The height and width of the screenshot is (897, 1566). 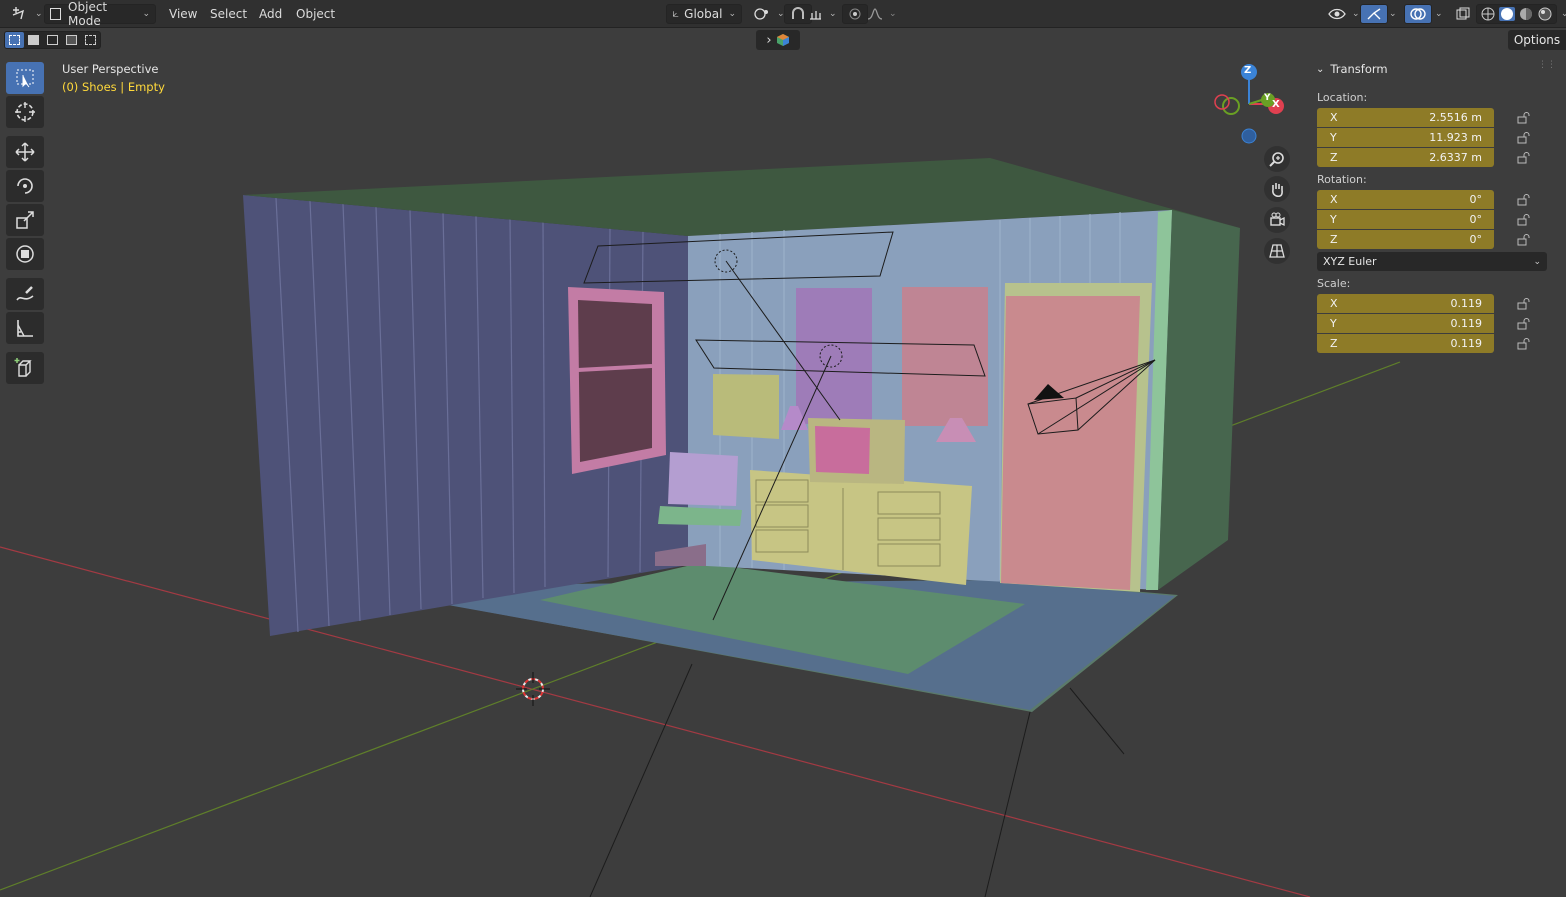 What do you see at coordinates (1405, 219) in the screenshot?
I see `rotation-y-field: Y 0°` at bounding box center [1405, 219].